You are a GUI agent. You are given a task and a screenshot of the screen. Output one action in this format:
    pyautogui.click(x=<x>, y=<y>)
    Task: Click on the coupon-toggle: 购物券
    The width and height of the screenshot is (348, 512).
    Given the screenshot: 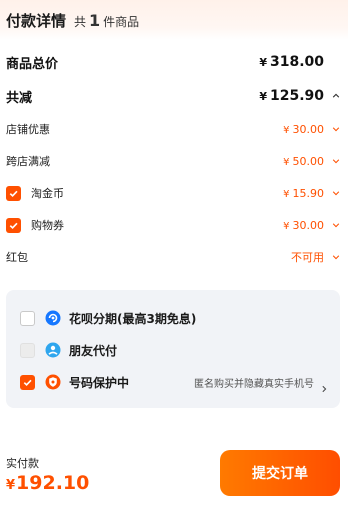 What is the action you would take?
    pyautogui.click(x=35, y=225)
    